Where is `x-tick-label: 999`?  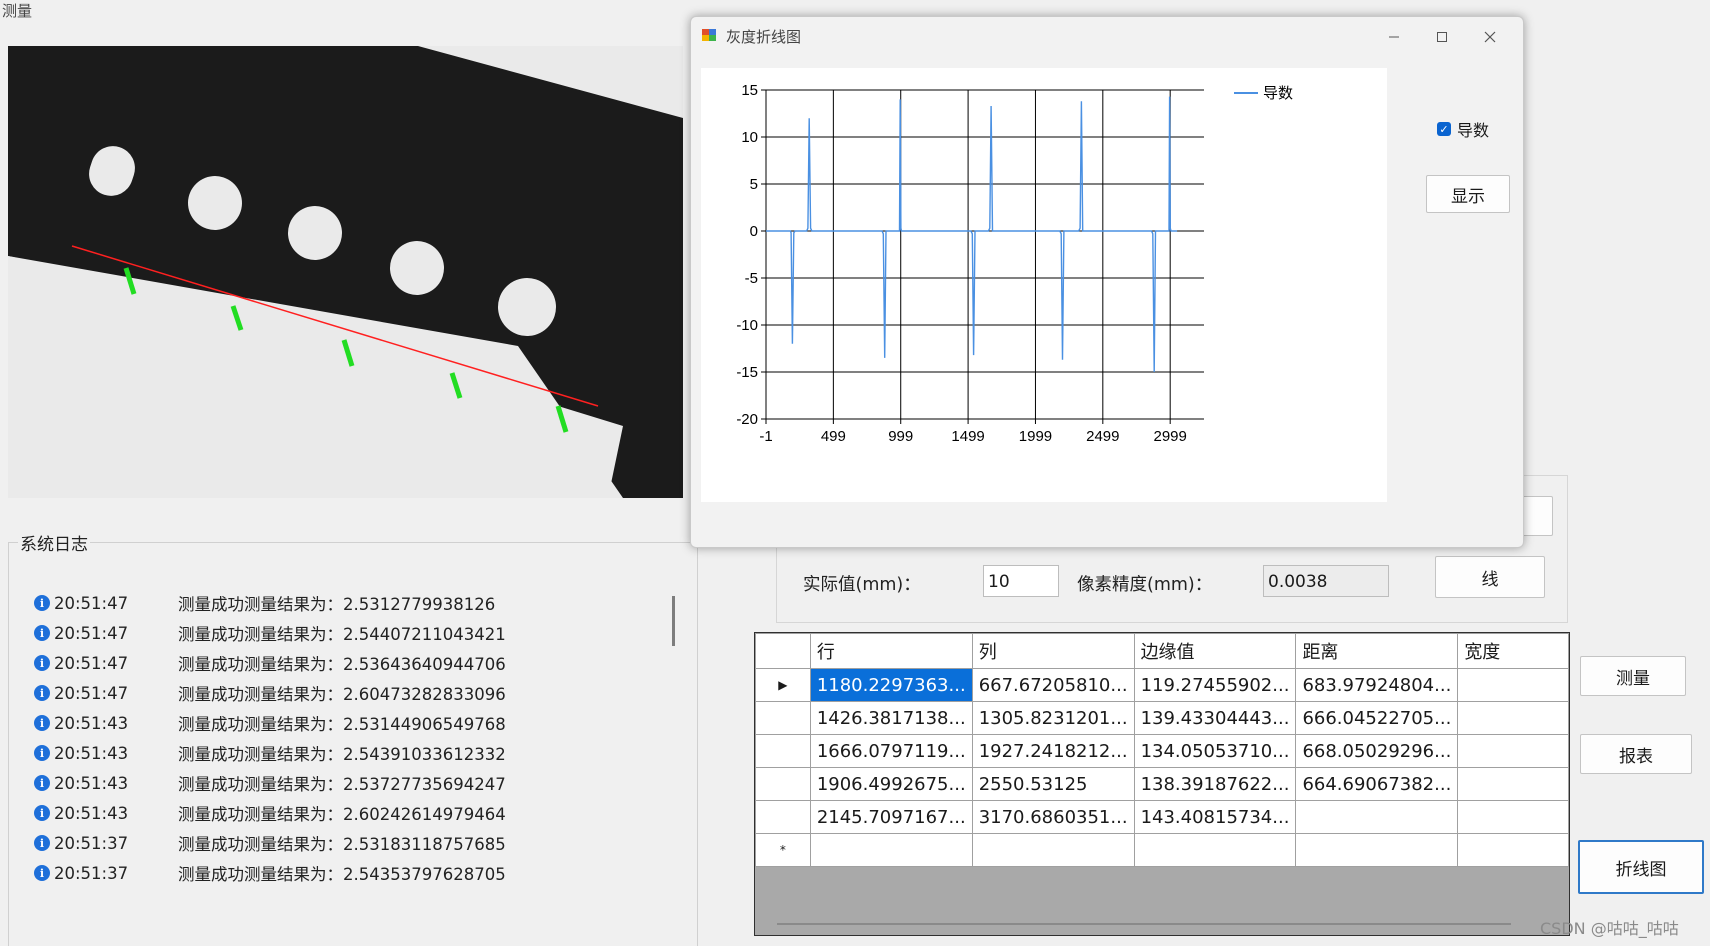
x-tick-label: 999 is located at coordinates (900, 436).